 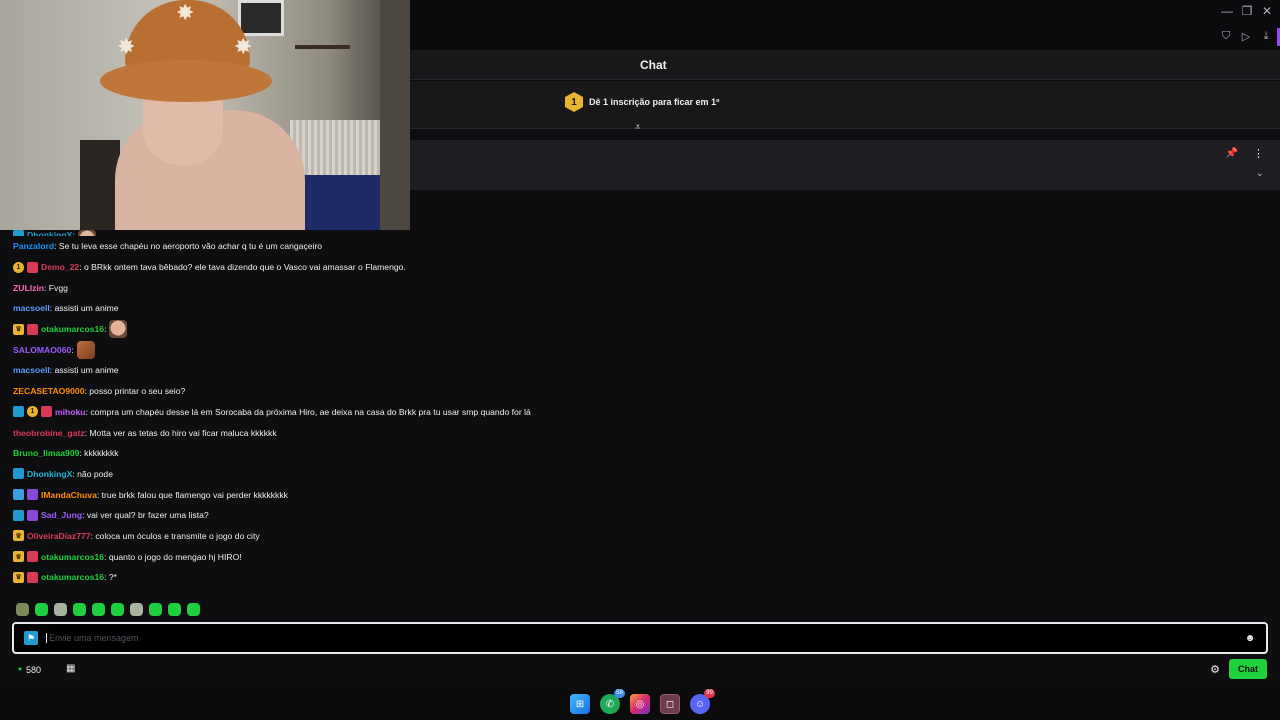 What do you see at coordinates (642, 102) in the screenshot?
I see `leaderboard-item: 1 Dê 1 inscrição para ficar em 1º` at bounding box center [642, 102].